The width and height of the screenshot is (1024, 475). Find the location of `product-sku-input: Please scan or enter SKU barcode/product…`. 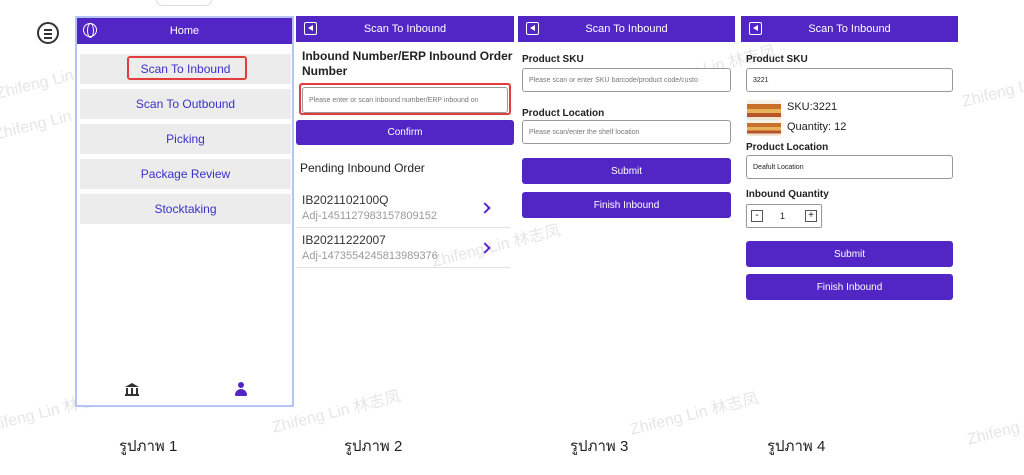

product-sku-input: Please scan or enter SKU barcode/product… is located at coordinates (626, 80).